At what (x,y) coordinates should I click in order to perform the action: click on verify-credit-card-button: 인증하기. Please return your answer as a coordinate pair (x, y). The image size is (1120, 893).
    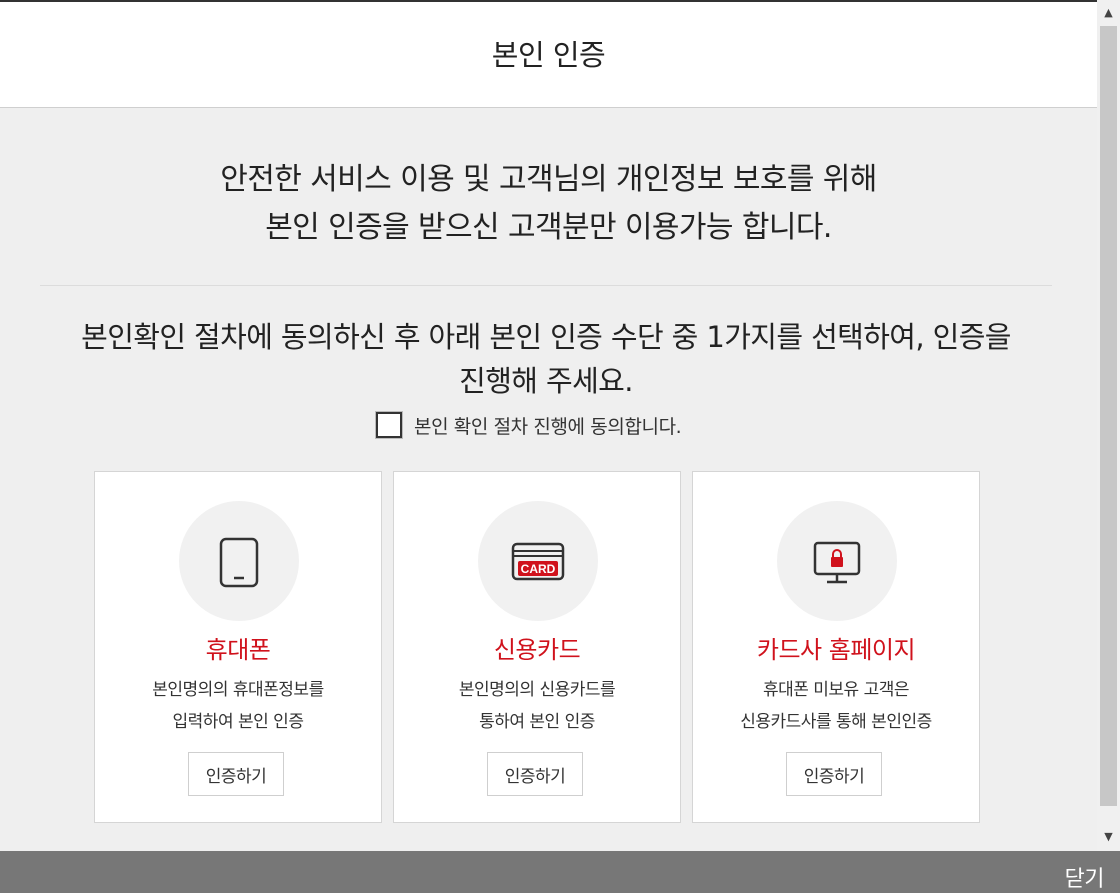
    Looking at the image, I should click on (535, 774).